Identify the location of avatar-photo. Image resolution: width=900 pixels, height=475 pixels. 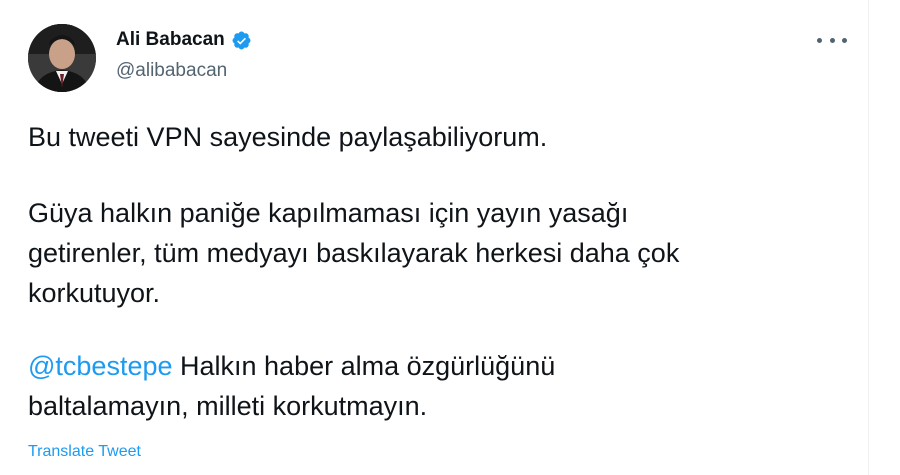
(62, 58).